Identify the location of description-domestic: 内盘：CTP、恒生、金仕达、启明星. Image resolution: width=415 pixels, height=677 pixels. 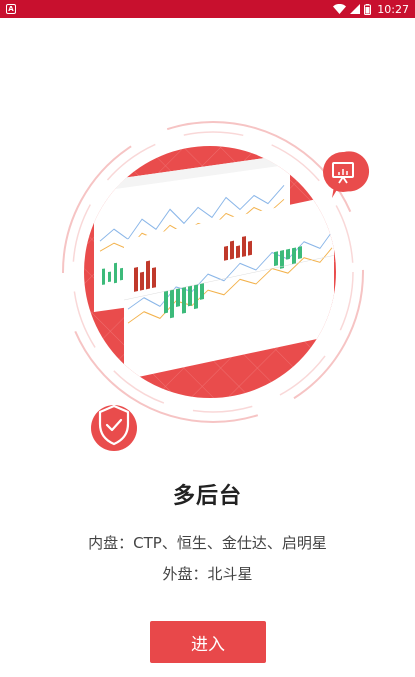
(207, 543).